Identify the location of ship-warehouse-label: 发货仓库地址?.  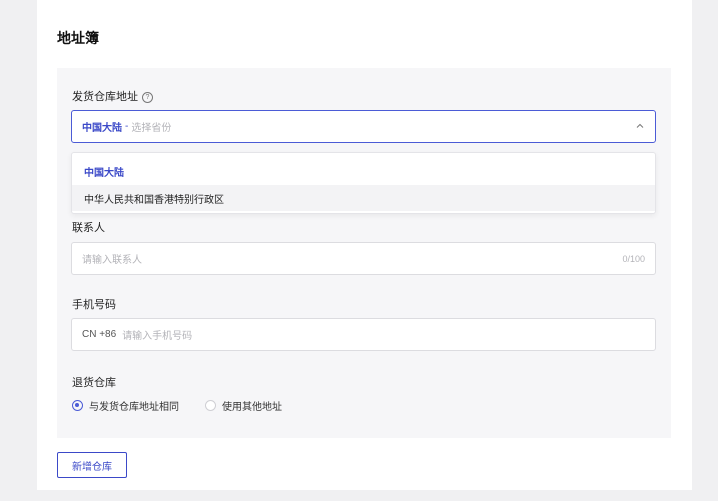
(112, 96).